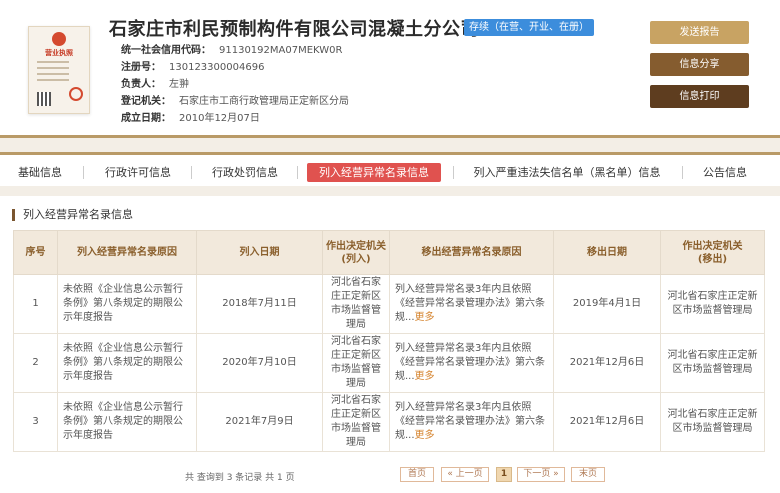 Image resolution: width=780 pixels, height=493 pixels. What do you see at coordinates (59, 53) in the screenshot?
I see `license-title: 营业执照` at bounding box center [59, 53].